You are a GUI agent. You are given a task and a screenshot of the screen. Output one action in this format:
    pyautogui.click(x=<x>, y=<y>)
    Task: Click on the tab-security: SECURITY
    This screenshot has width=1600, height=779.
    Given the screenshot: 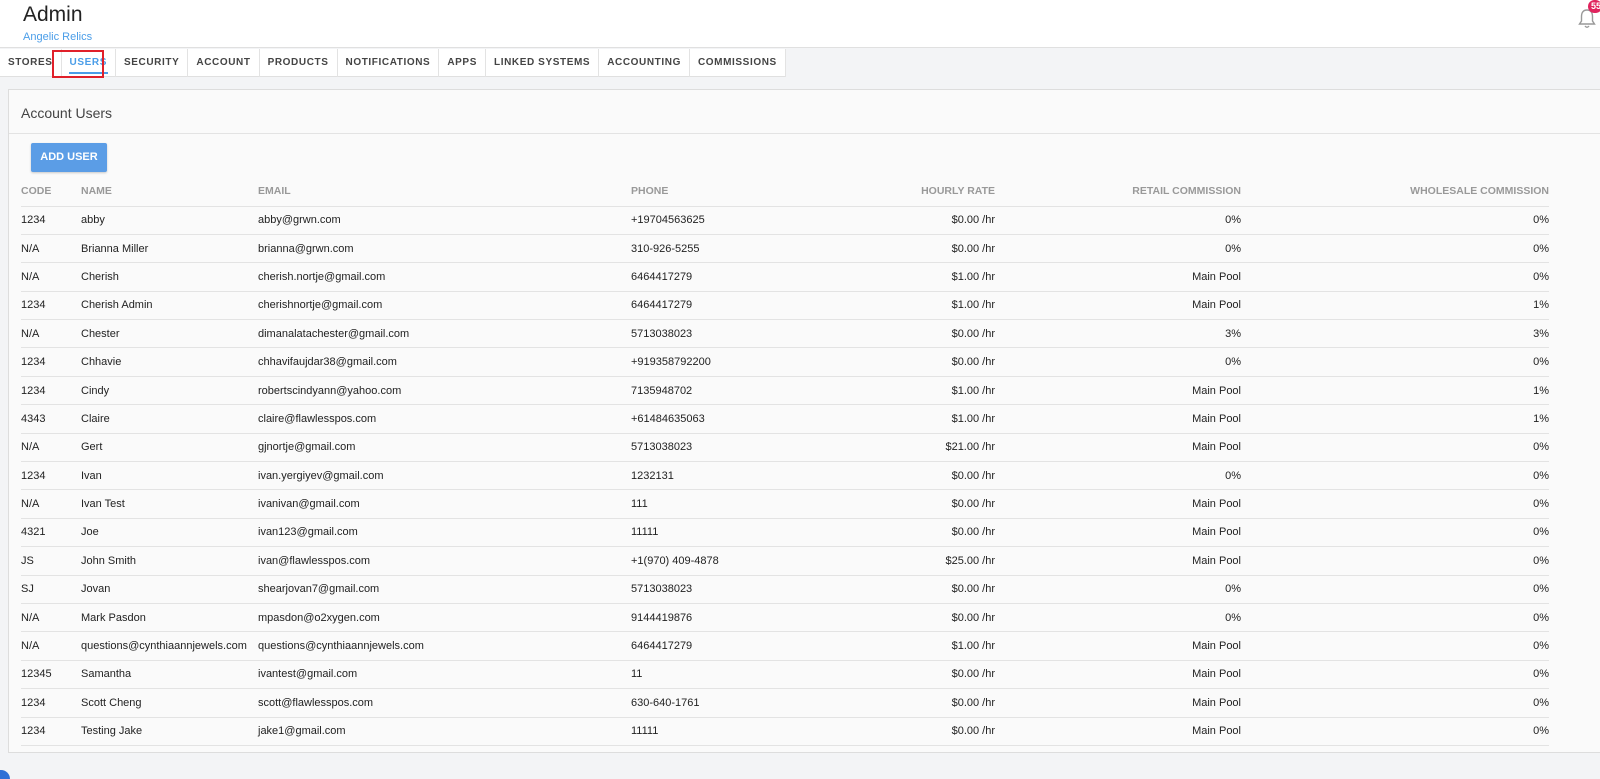 What is the action you would take?
    pyautogui.click(x=152, y=63)
    